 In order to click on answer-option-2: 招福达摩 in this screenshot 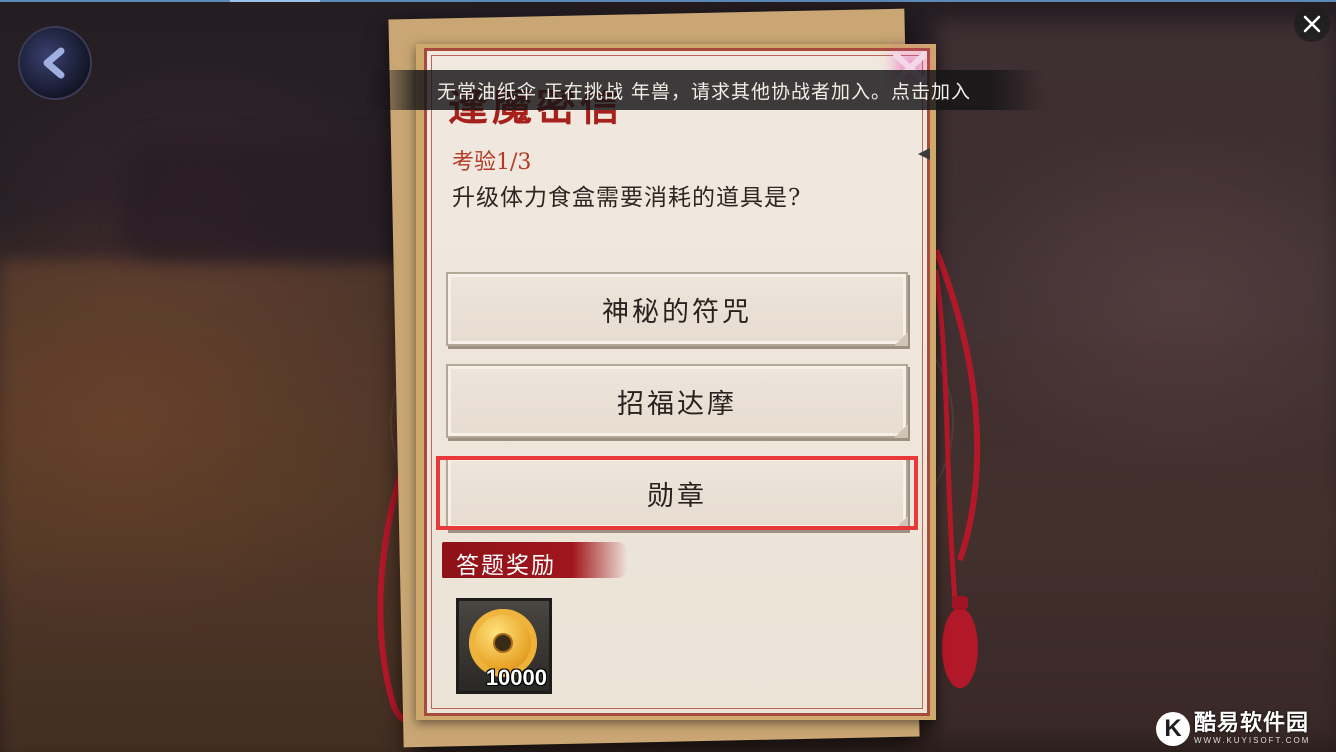, I will do `click(677, 401)`.